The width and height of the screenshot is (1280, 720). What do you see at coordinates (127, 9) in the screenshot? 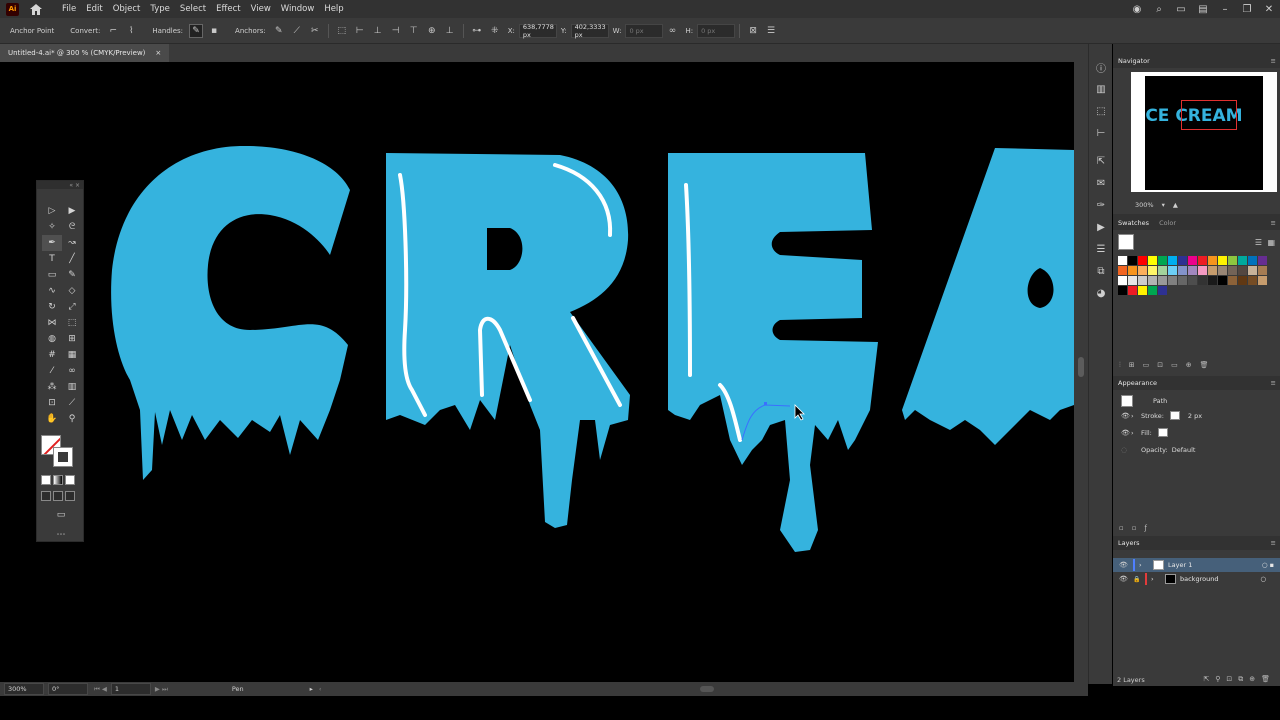
I see `menu-object: Object` at bounding box center [127, 9].